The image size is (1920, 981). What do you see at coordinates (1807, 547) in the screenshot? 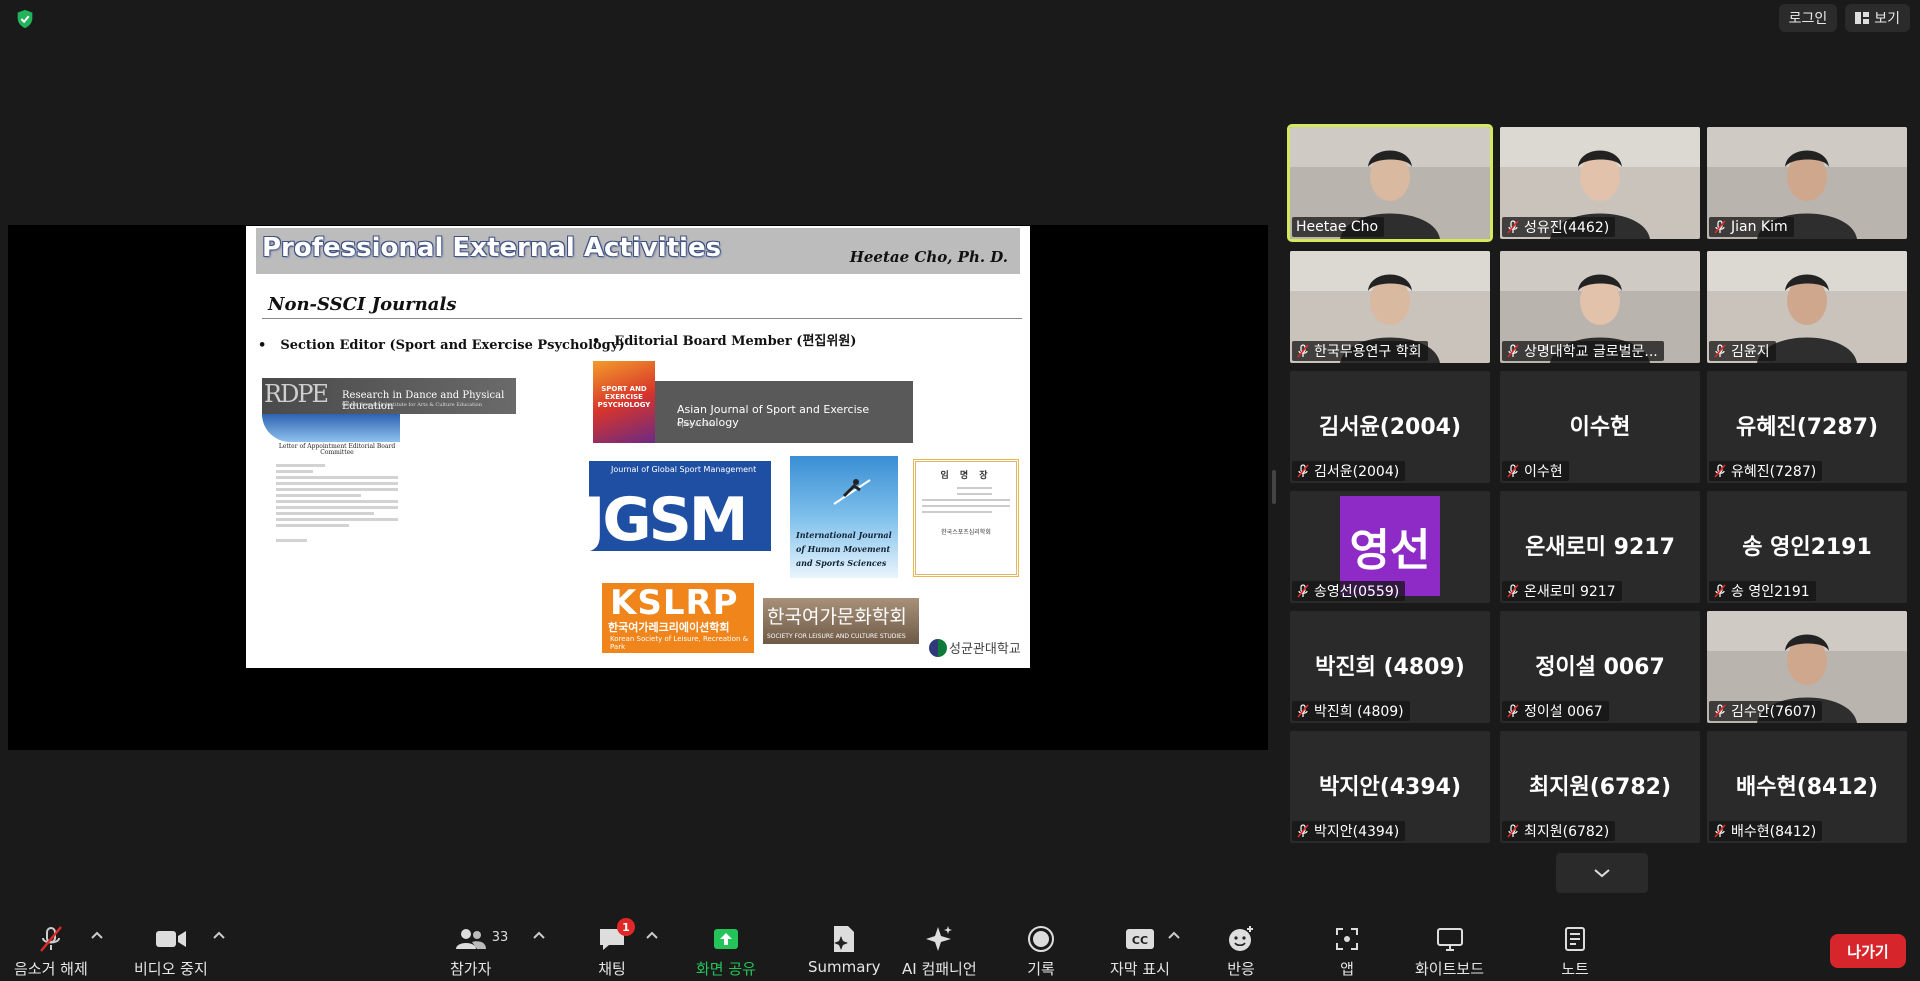
I see `participant-tile: 송 영인2191 송 영인2191` at bounding box center [1807, 547].